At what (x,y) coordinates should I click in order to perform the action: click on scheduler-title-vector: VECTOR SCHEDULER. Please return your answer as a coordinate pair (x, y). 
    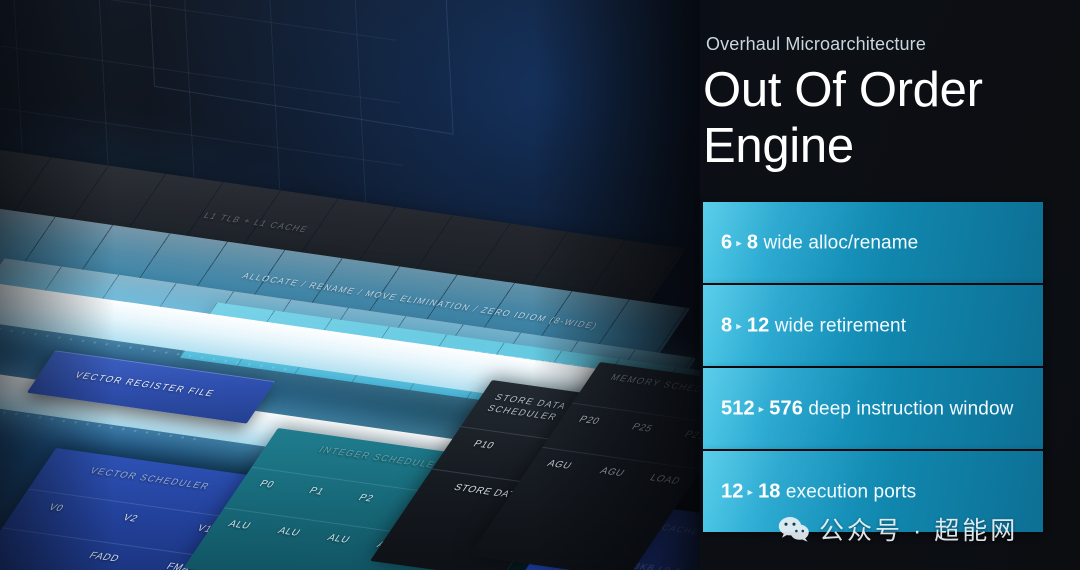
    Looking at the image, I should click on (150, 478).